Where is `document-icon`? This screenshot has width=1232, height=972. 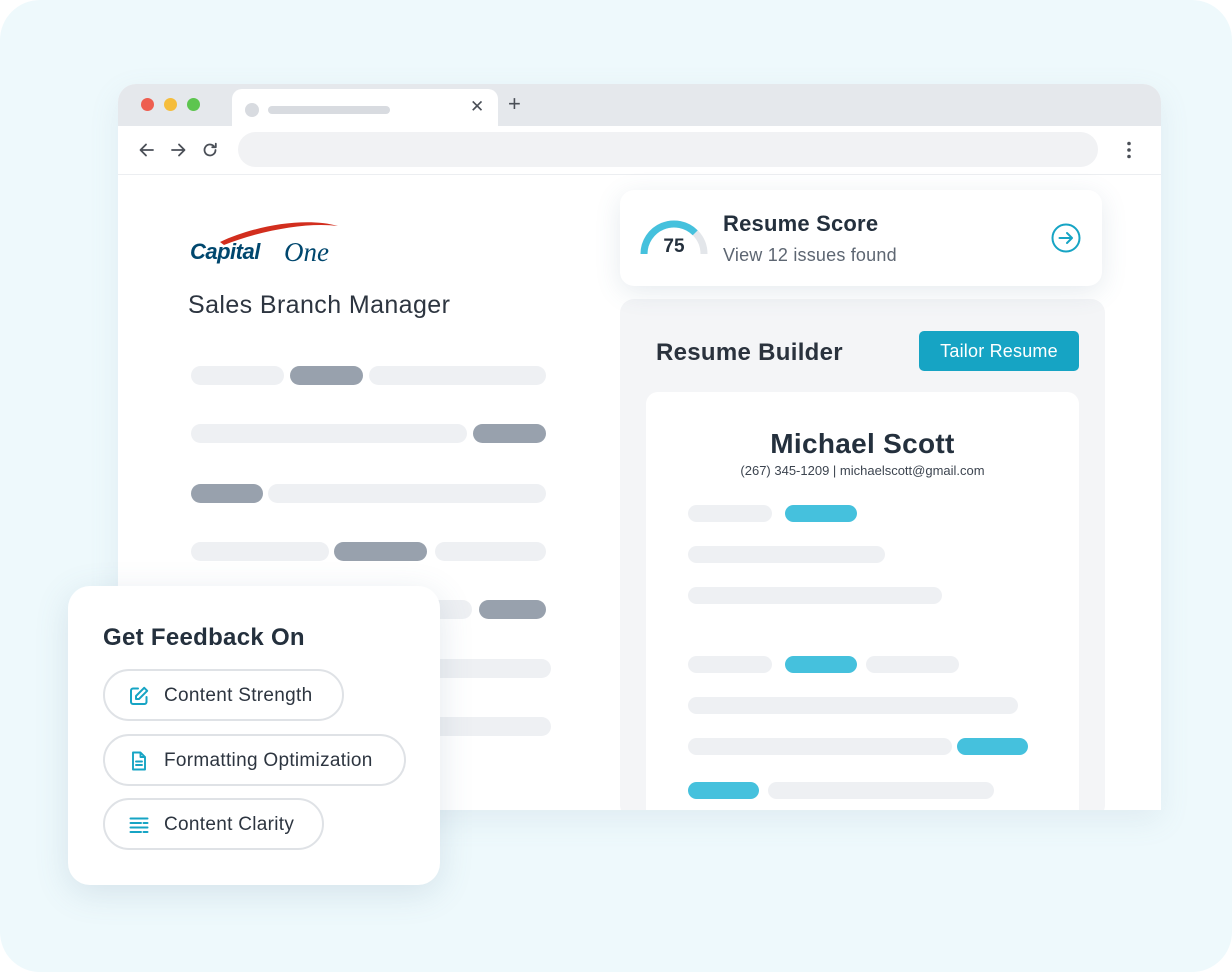
document-icon is located at coordinates (139, 761).